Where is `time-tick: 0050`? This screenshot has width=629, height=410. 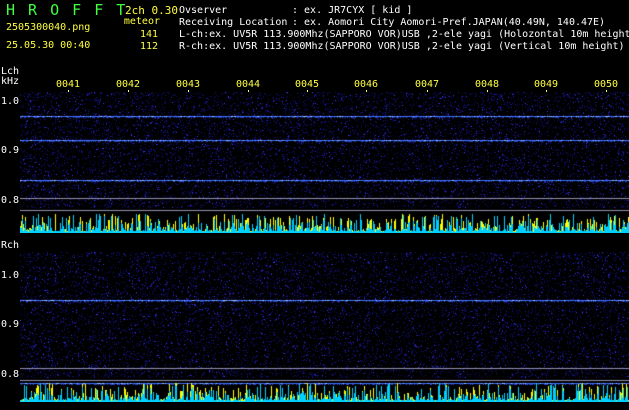 time-tick: 0050 is located at coordinates (606, 84).